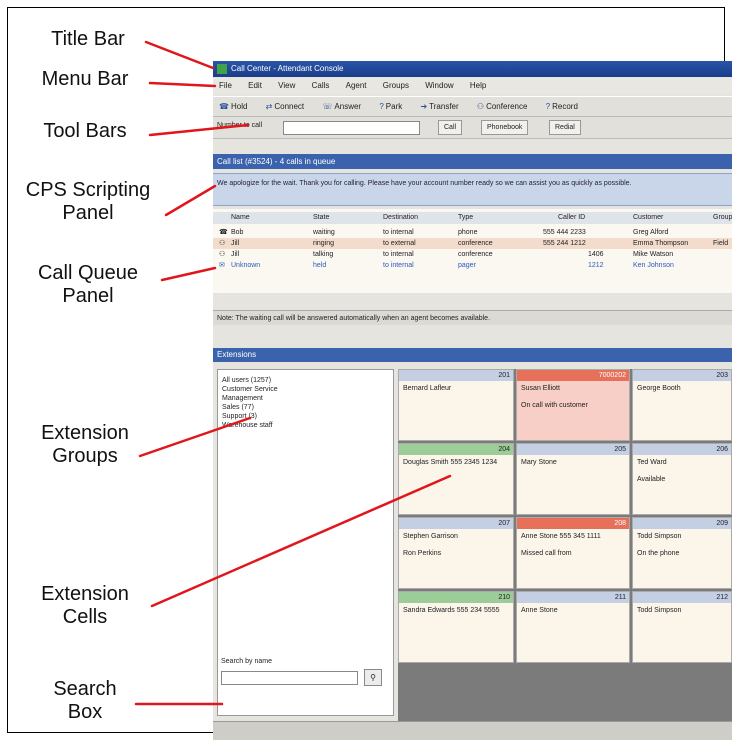  What do you see at coordinates (653, 254) in the screenshot?
I see `queue-cell: Mike Watson` at bounding box center [653, 254].